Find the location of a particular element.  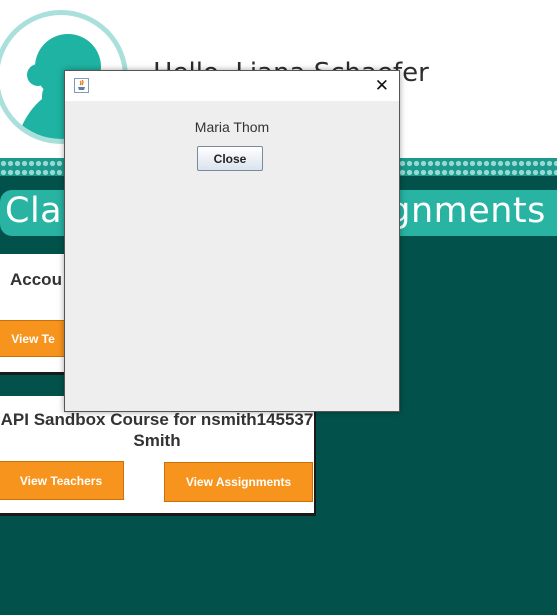

java-cup-icon is located at coordinates (81, 84).